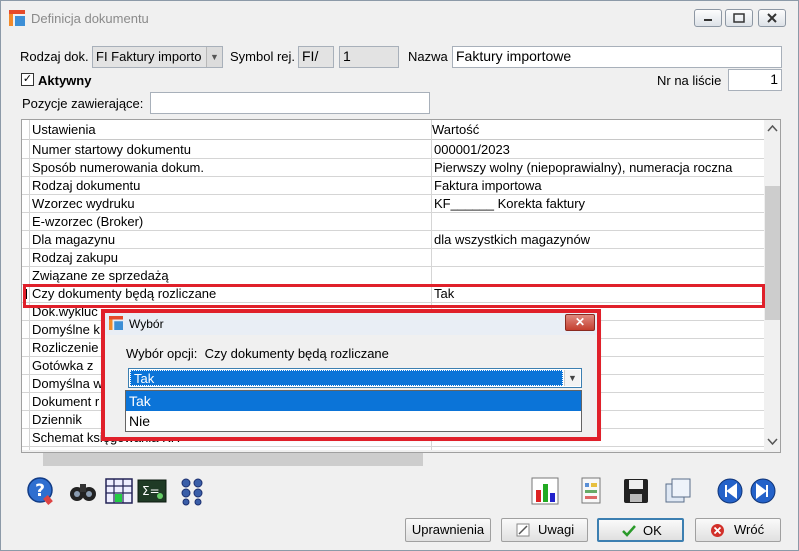  I want to click on table-row: Czy dokumenty będą rozliczane Tak, so click(393, 294).